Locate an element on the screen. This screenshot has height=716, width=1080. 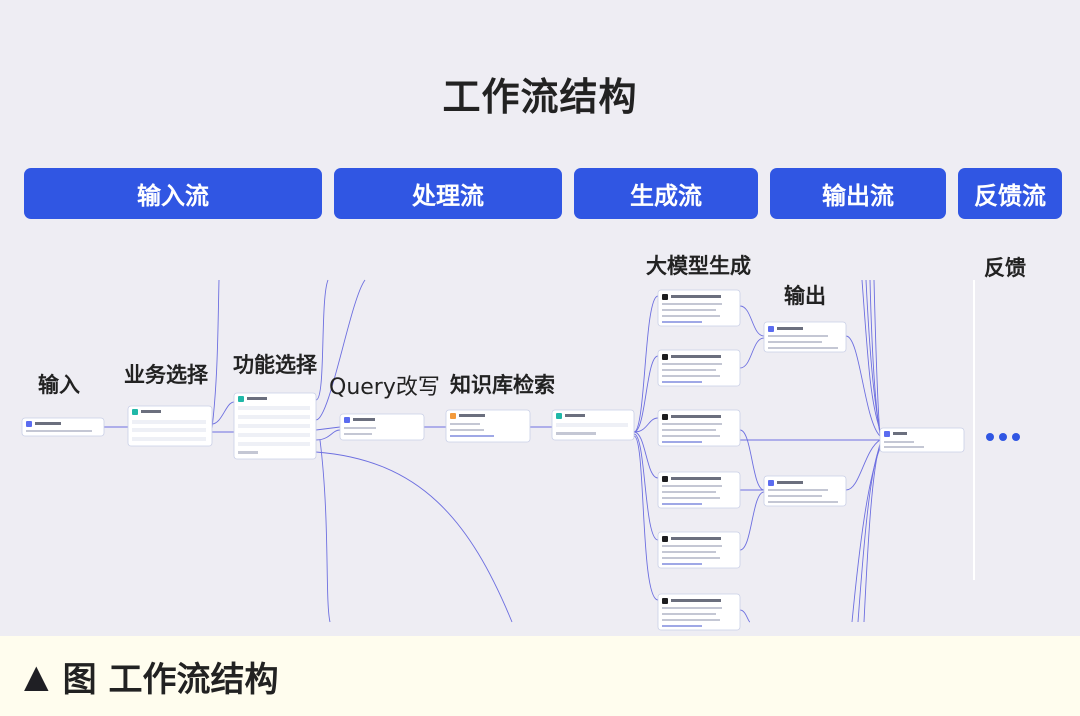
label-business: 业务选择 is located at coordinates (166, 375).